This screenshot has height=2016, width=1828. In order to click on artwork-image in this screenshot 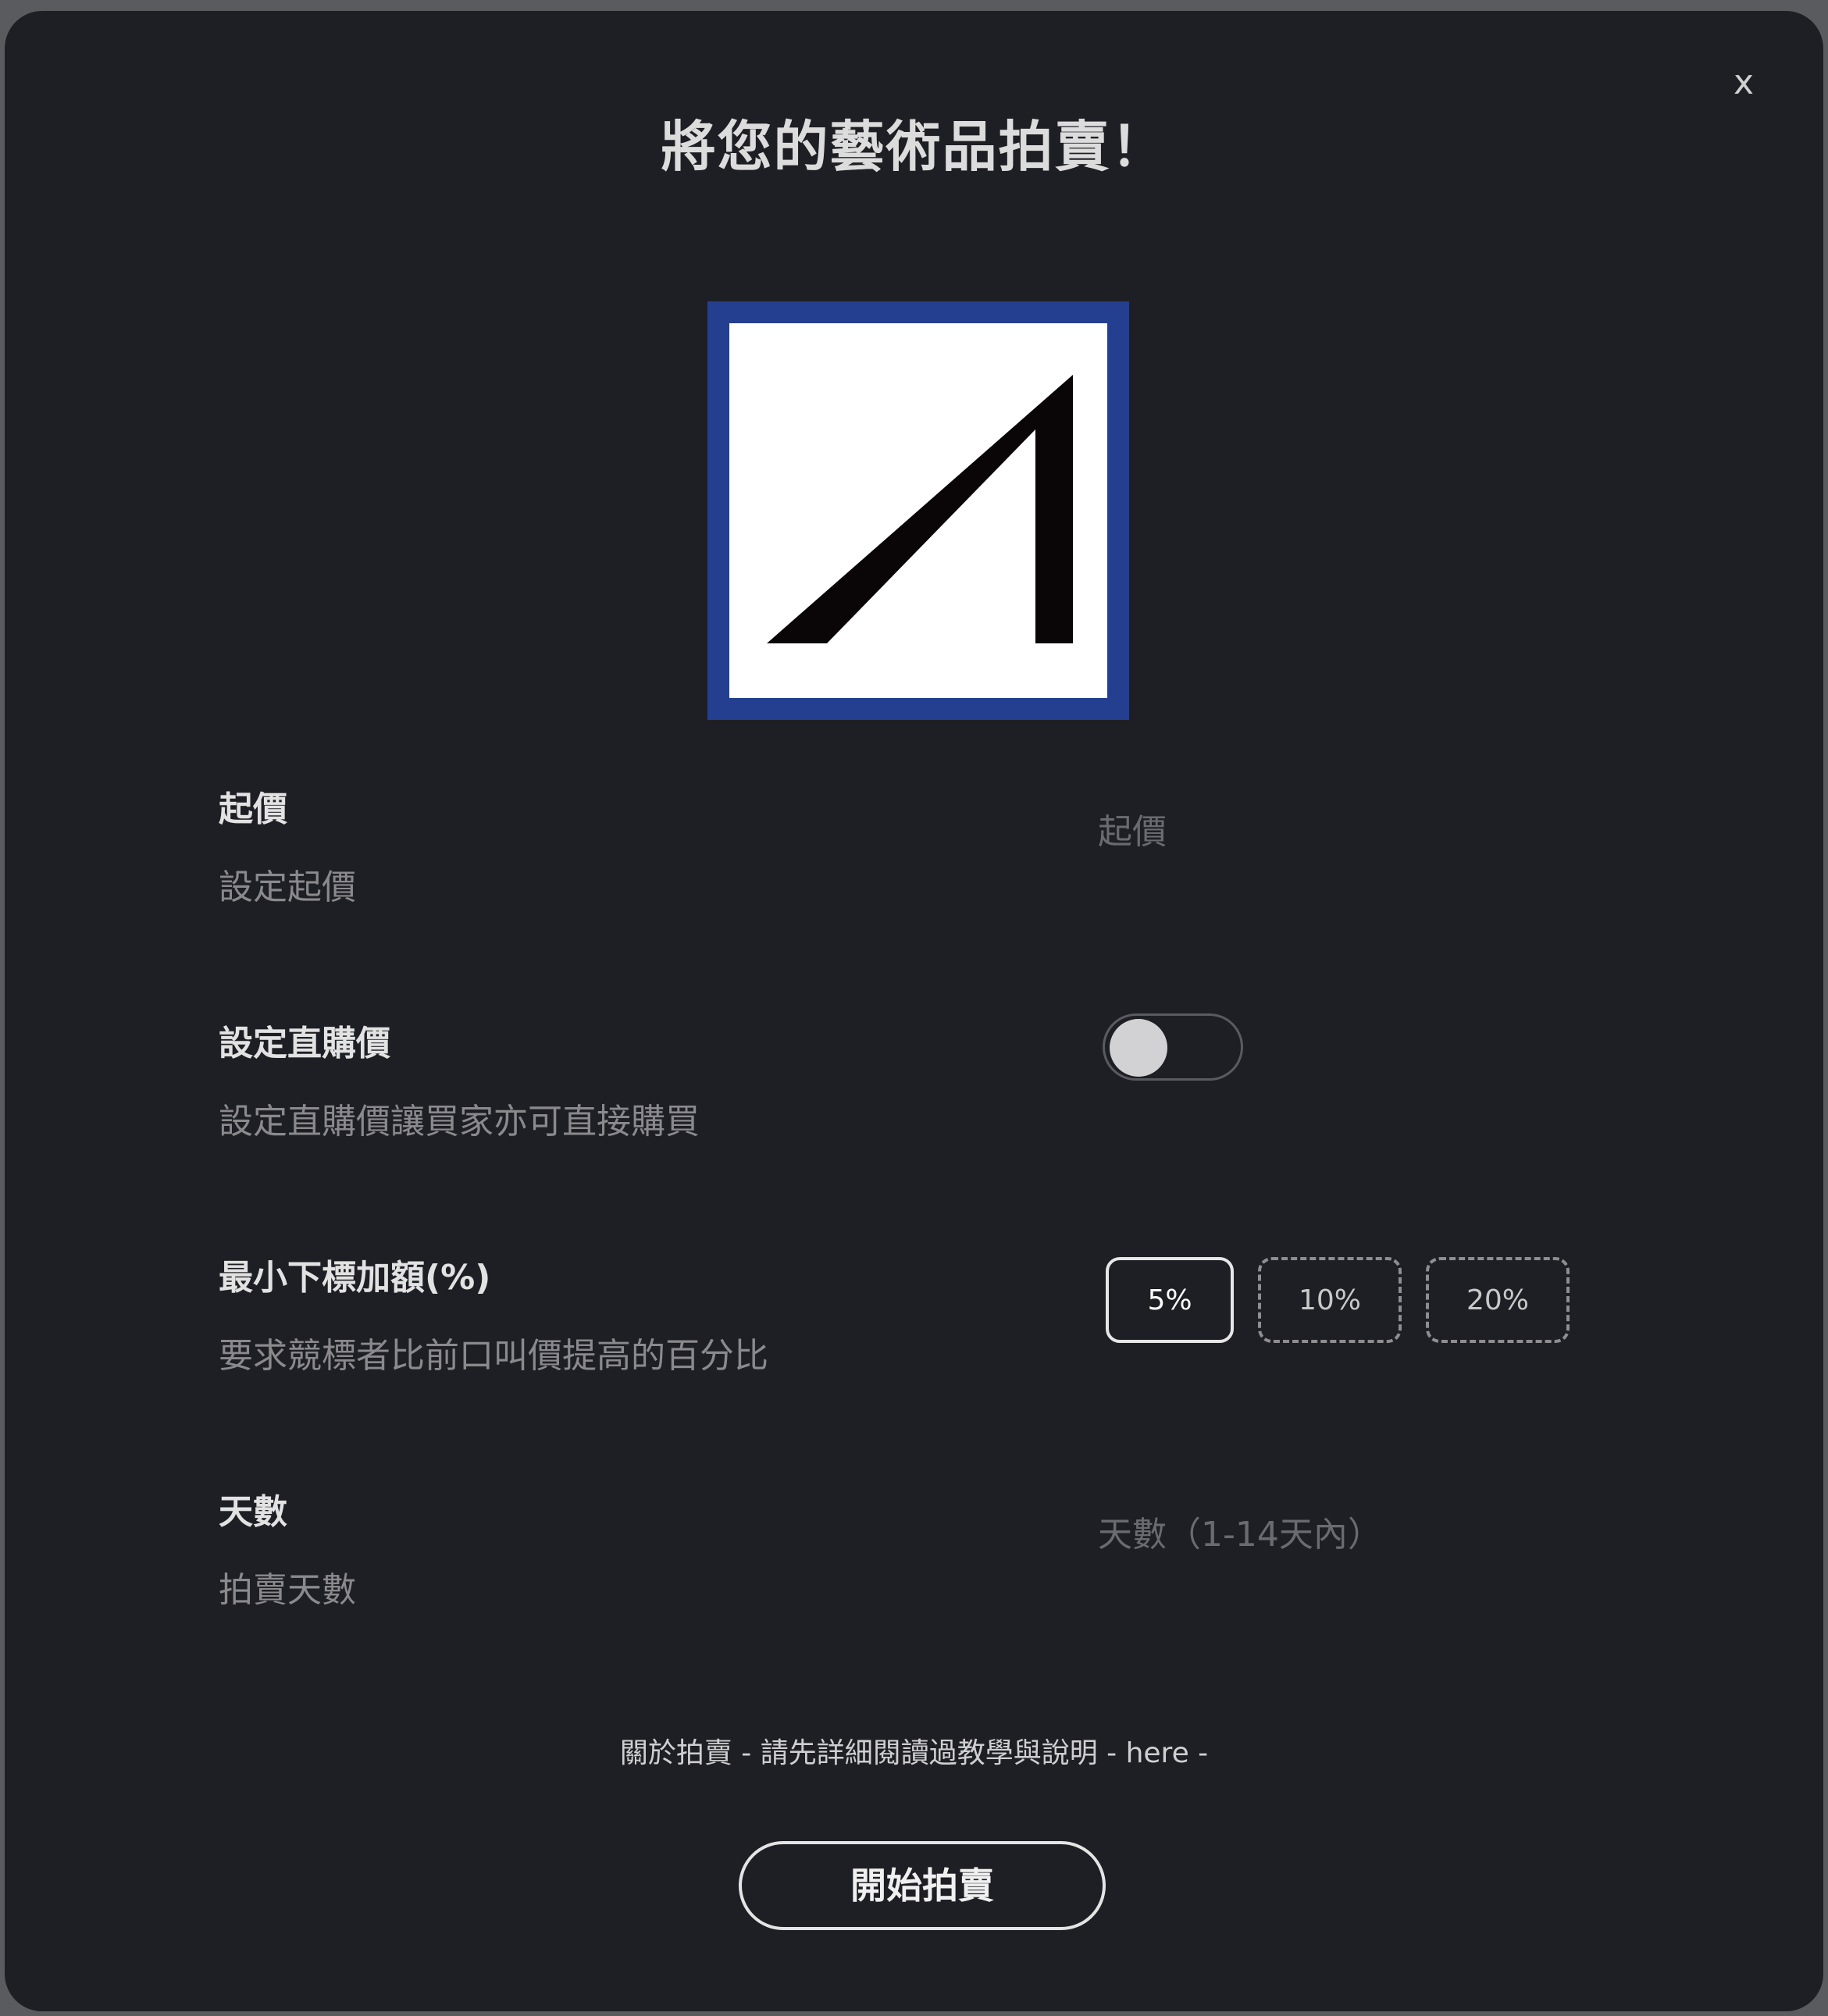, I will do `click(918, 510)`.